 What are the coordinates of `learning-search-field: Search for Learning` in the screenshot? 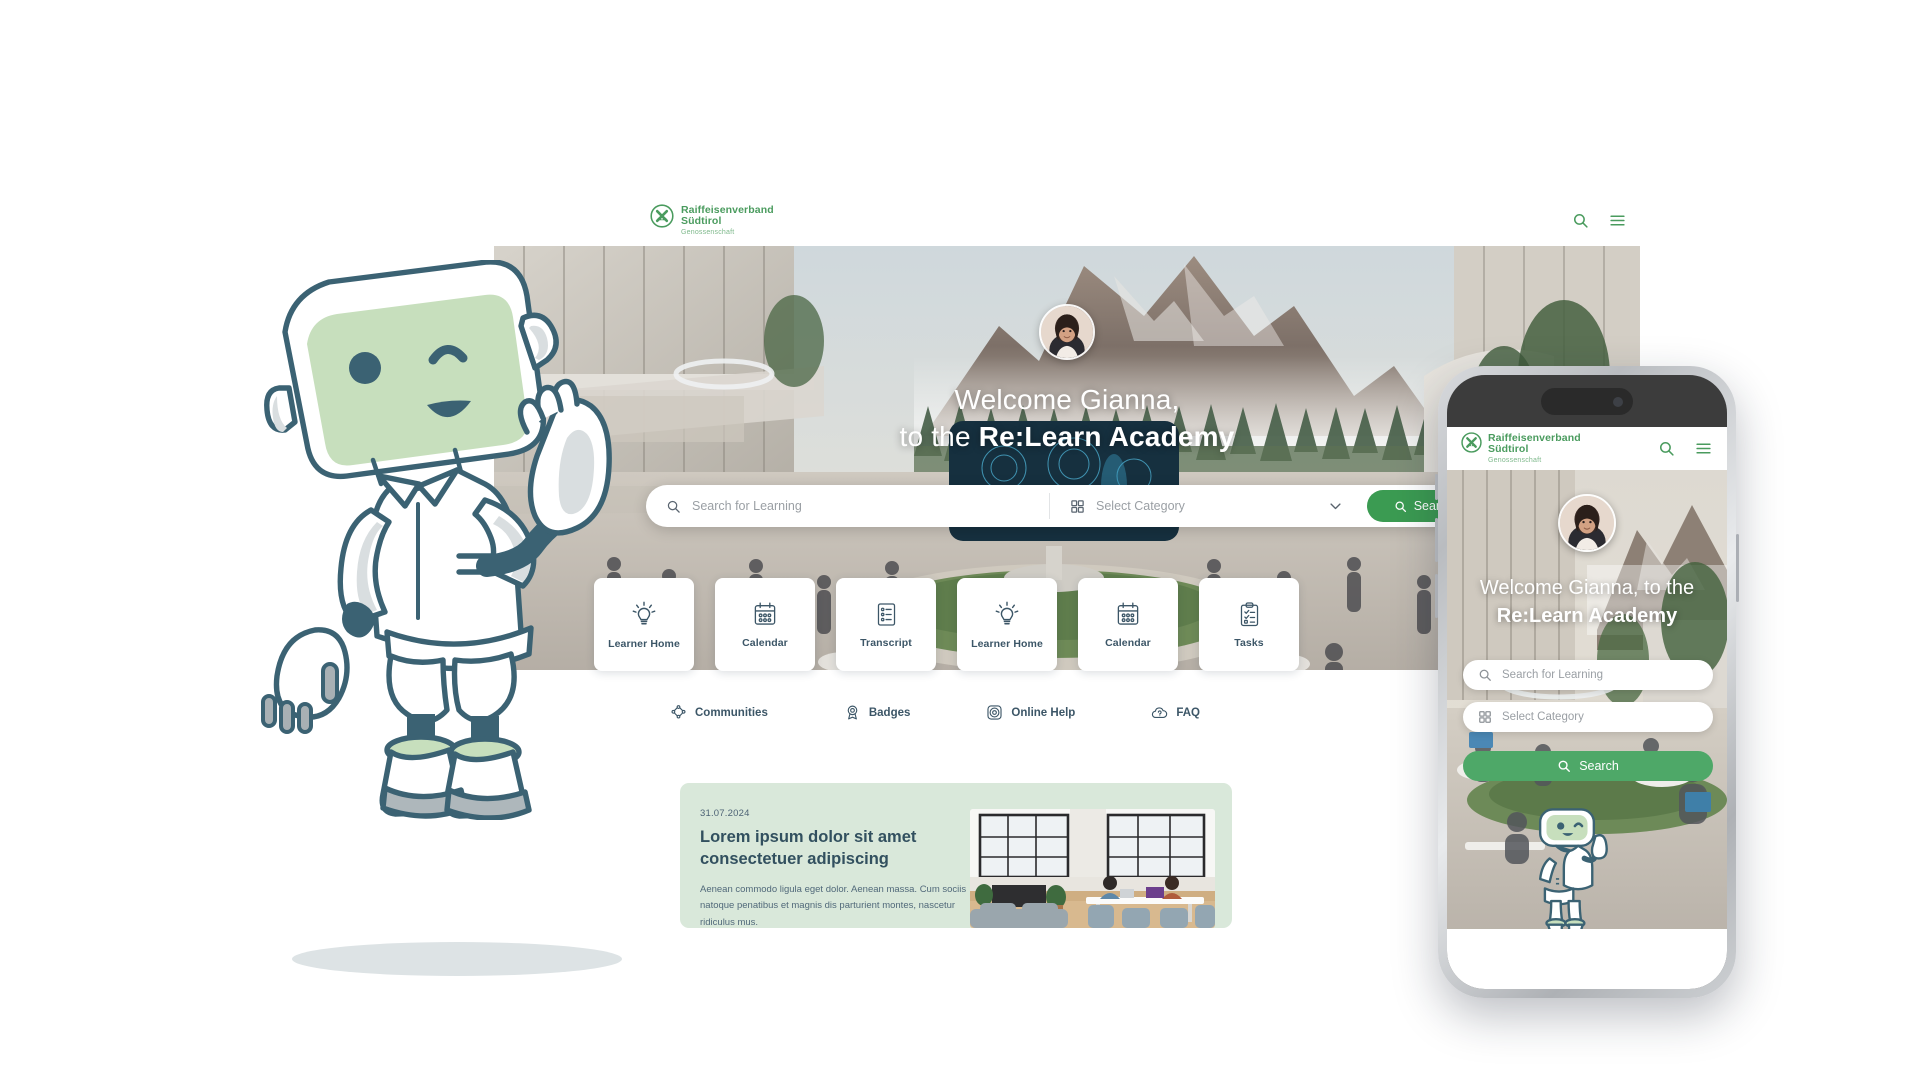 It's located at (848, 506).